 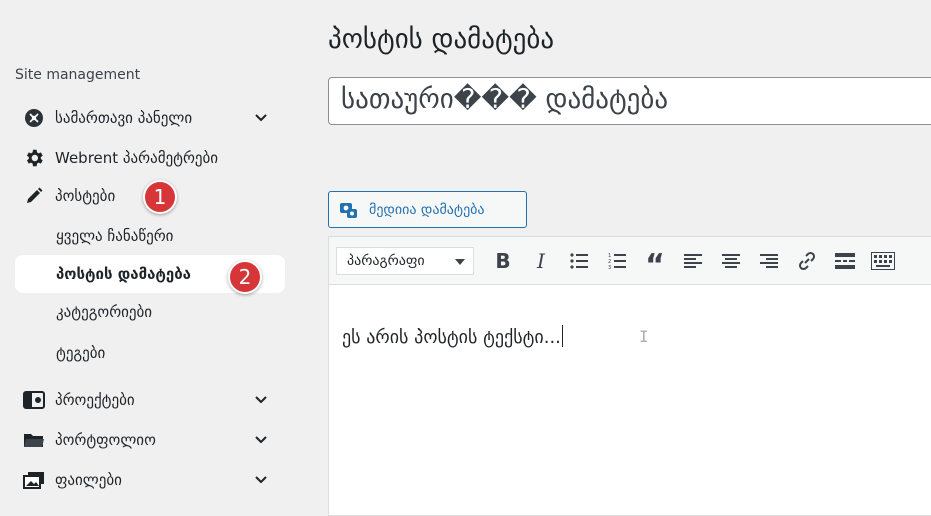 I want to click on text-cursor-icon: I, so click(x=644, y=336).